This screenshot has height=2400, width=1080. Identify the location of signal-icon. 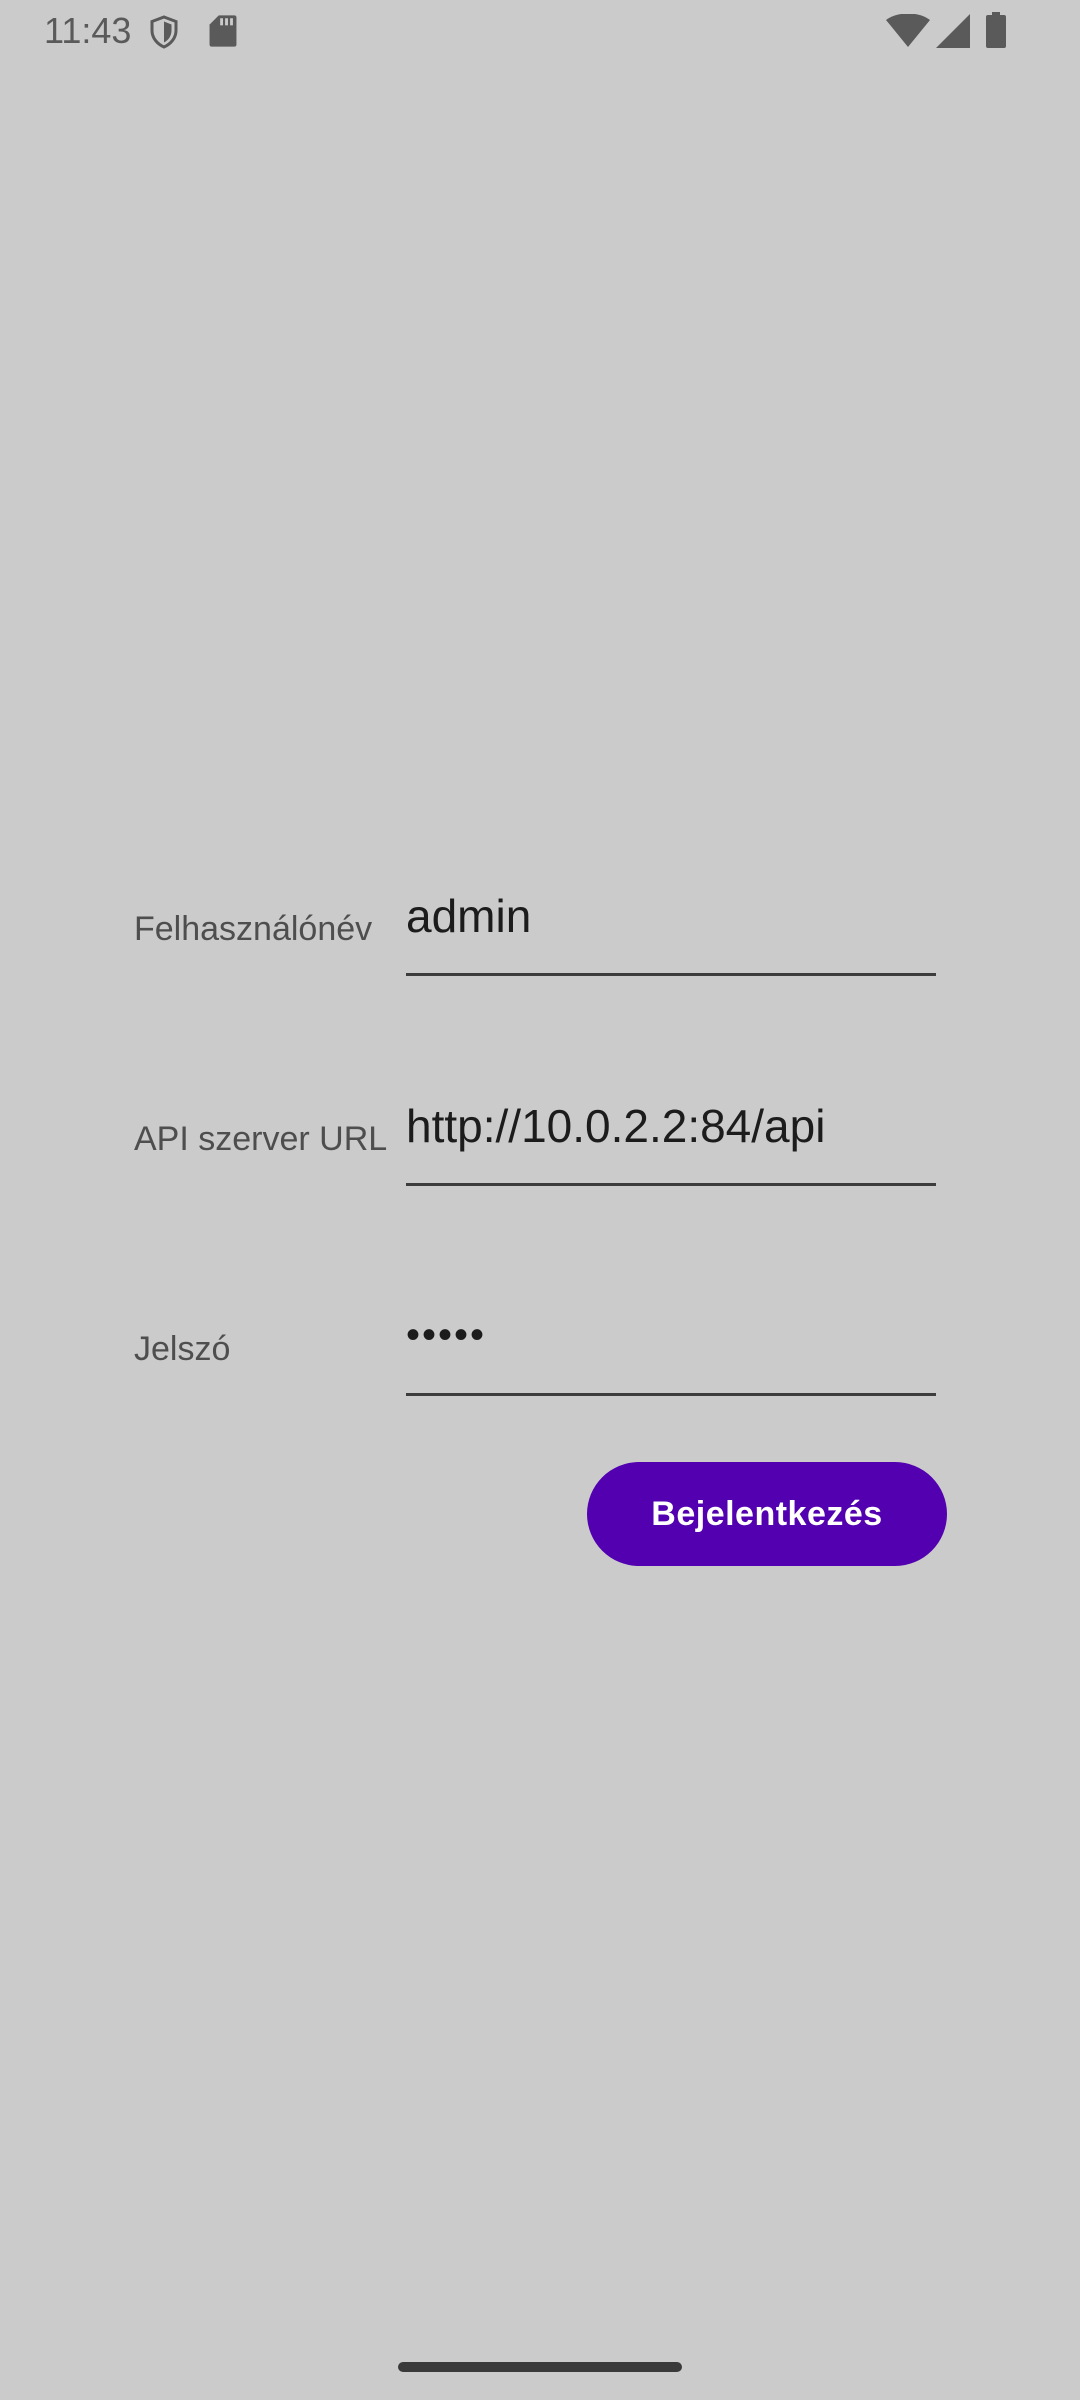
(953, 31).